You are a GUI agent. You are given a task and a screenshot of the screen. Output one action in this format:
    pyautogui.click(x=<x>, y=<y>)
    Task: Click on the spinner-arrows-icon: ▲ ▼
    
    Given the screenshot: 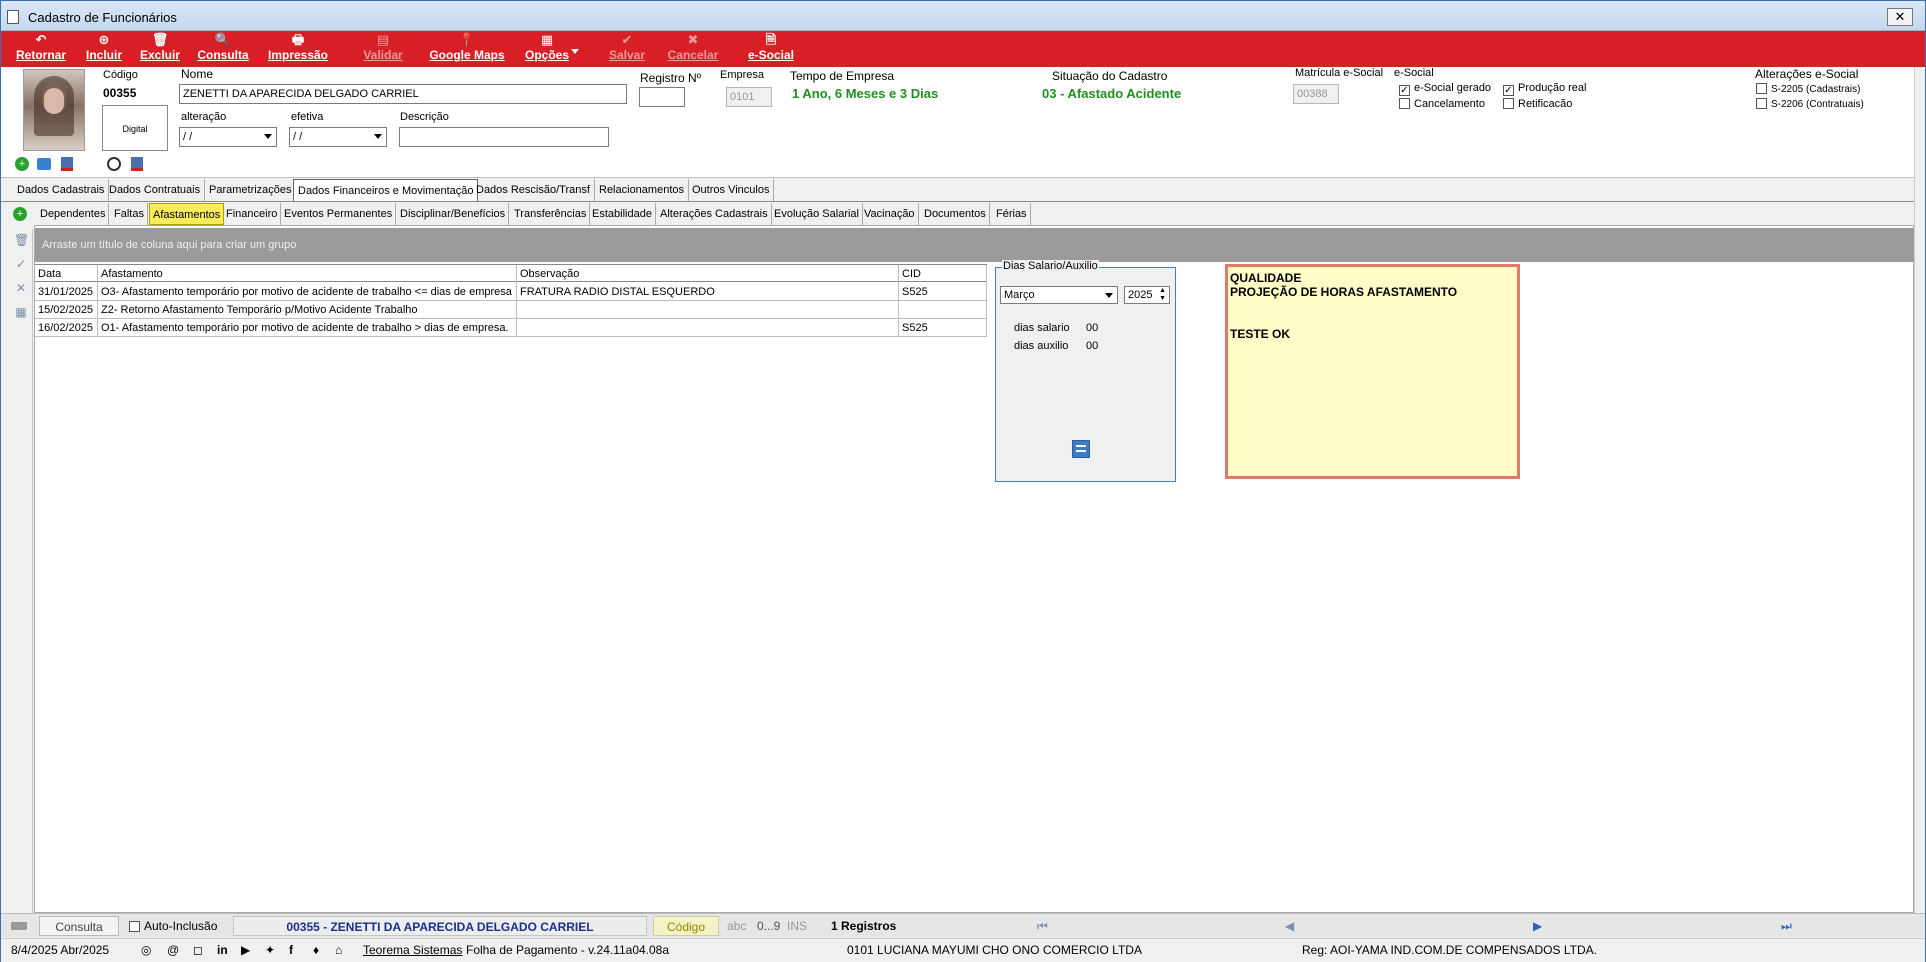 What is the action you would take?
    pyautogui.click(x=1162, y=295)
    